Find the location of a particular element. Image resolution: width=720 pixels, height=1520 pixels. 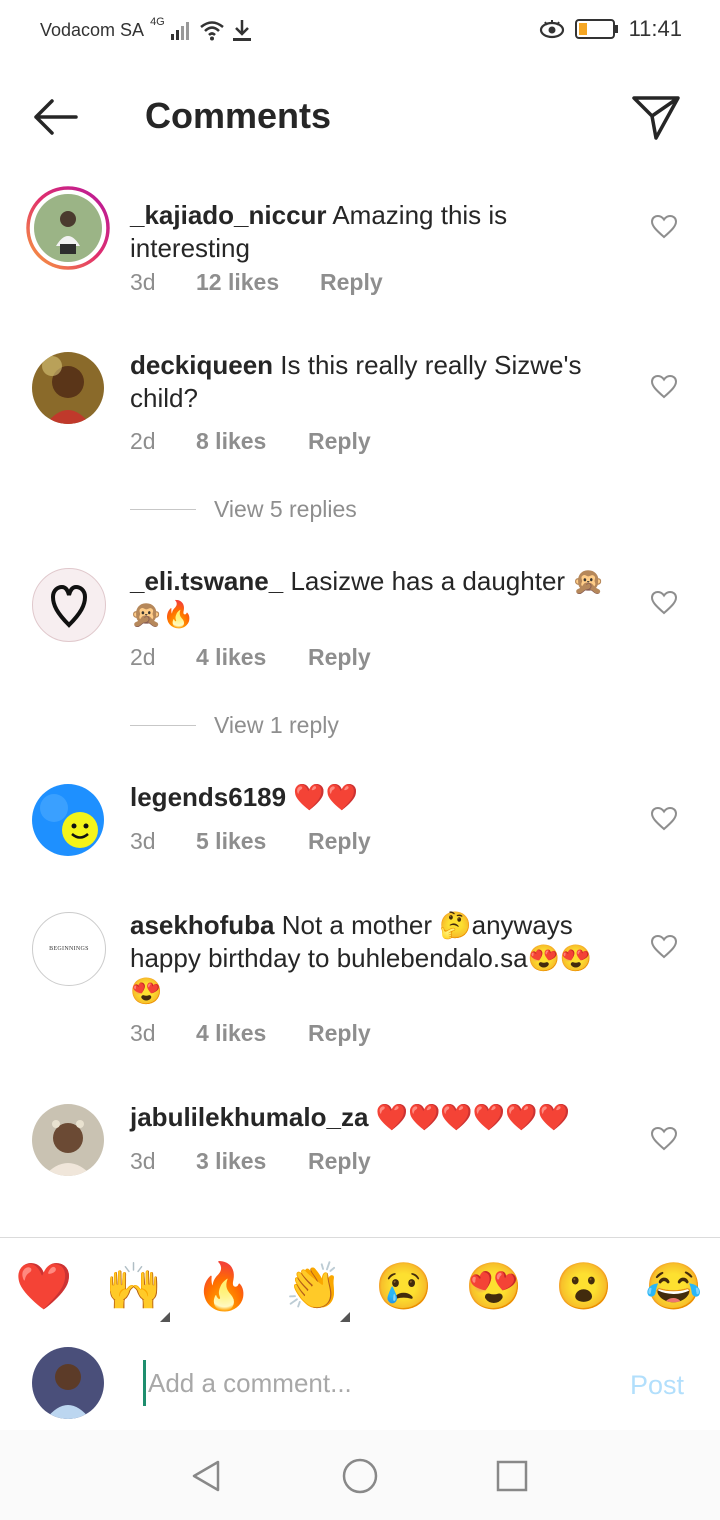

post-button: Post is located at coordinates (657, 1385).